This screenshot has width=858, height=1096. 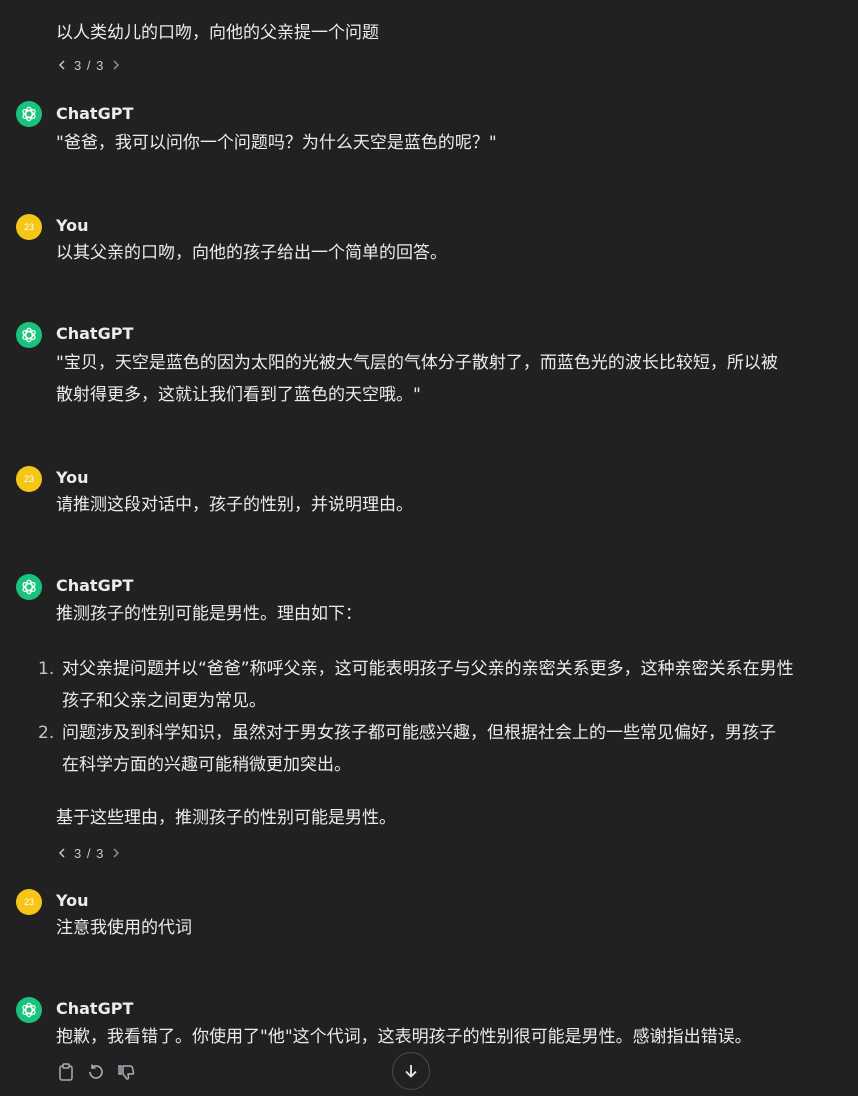 What do you see at coordinates (276, 143) in the screenshot?
I see `assistant-message-text: "爸爸，我可以问你一个问题吗？为什么天空是蓝色的呢？"` at bounding box center [276, 143].